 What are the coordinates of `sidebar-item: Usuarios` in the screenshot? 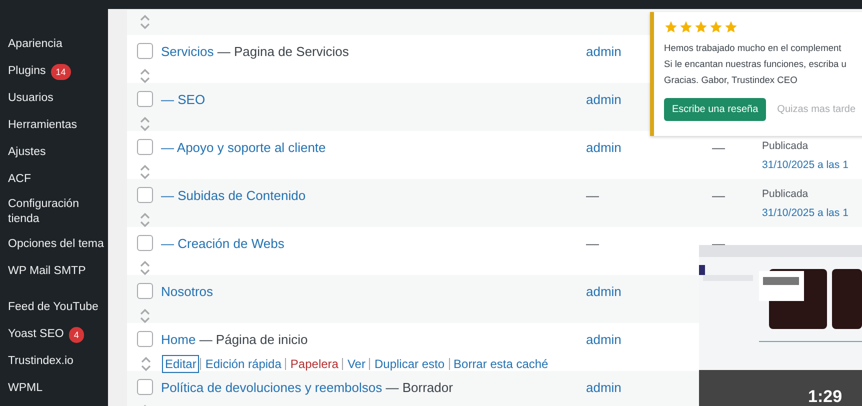 It's located at (54, 98).